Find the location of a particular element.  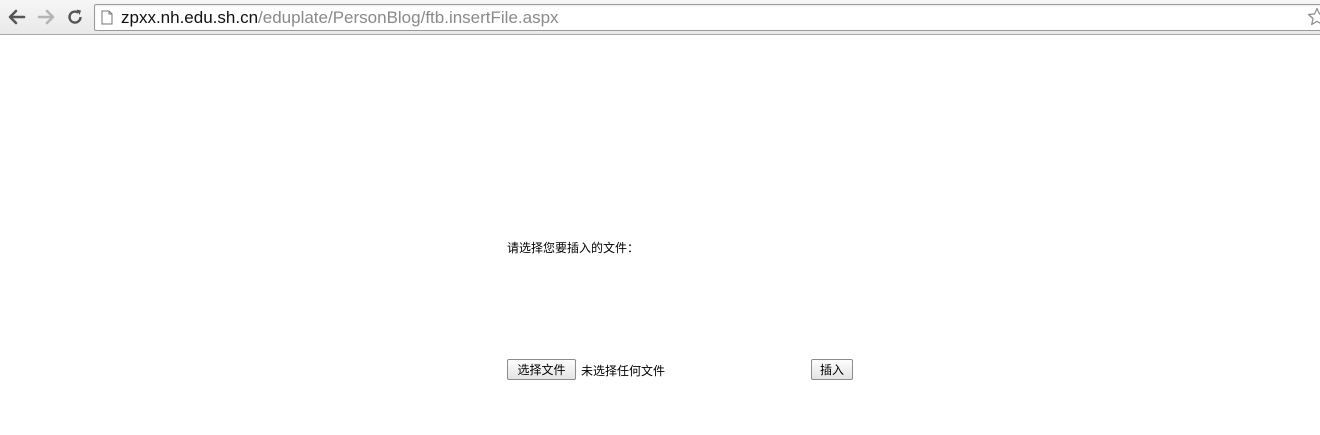

insert-button: 插入 is located at coordinates (832, 369).